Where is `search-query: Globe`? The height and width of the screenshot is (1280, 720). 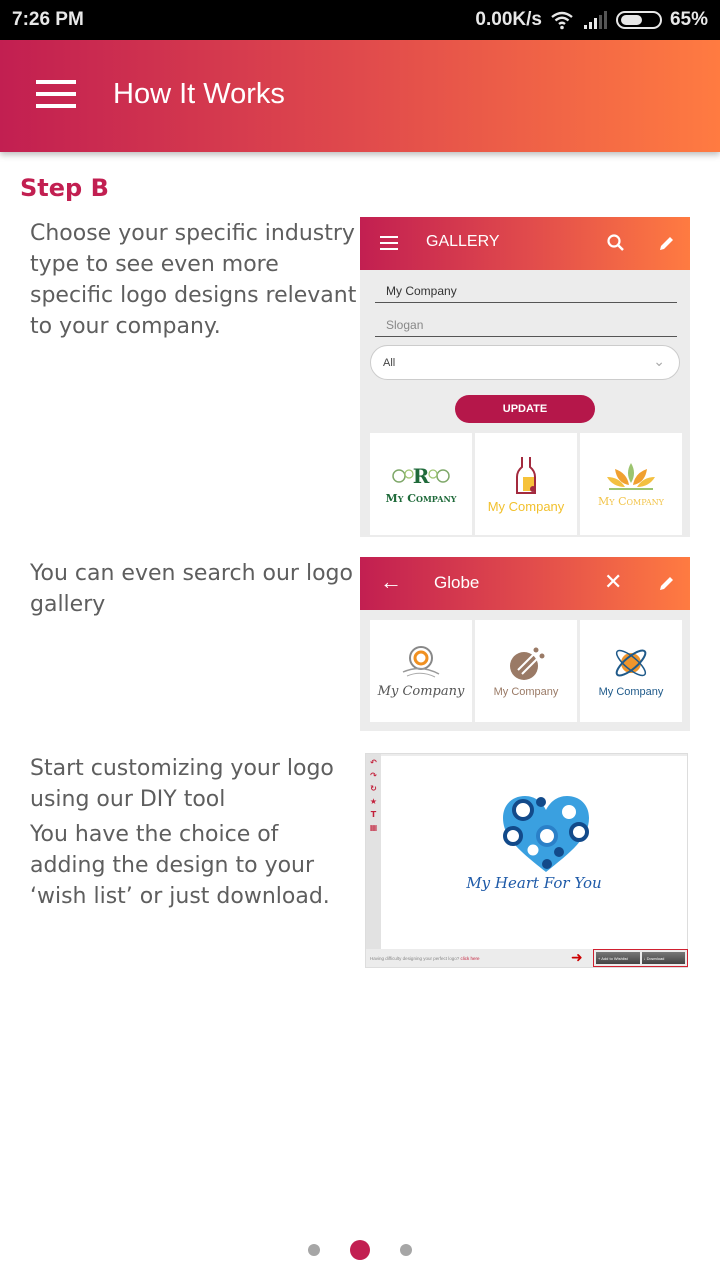 search-query: Globe is located at coordinates (457, 582).